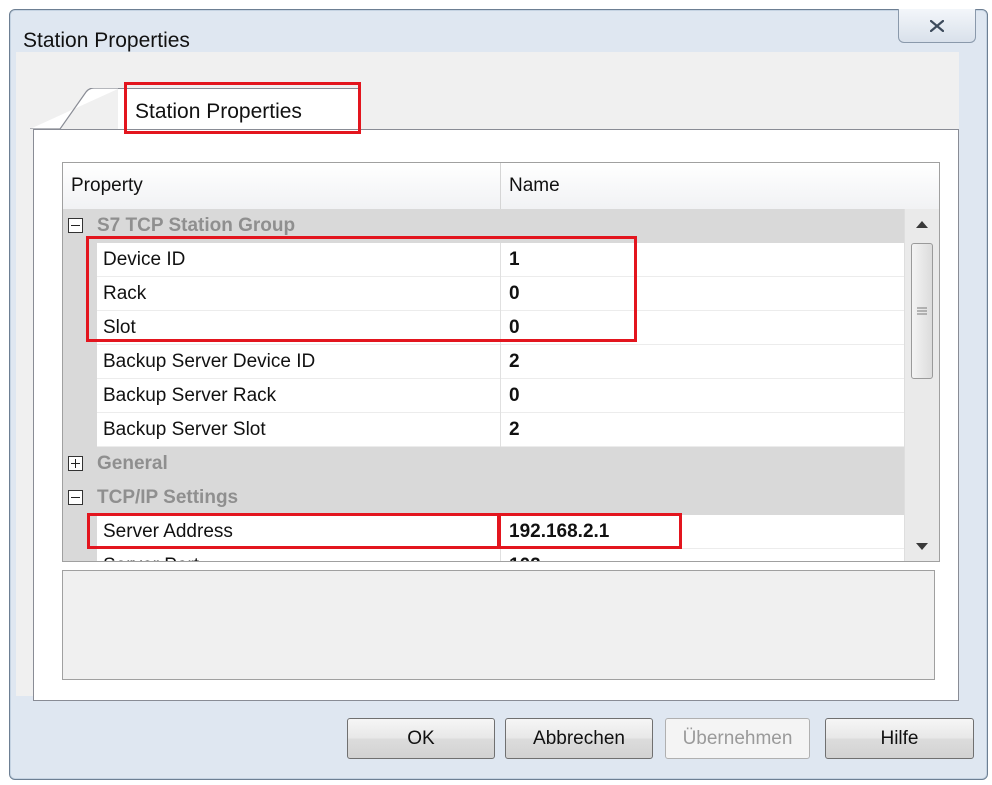 Image resolution: width=992 pixels, height=785 pixels. I want to click on scroll-thumb, so click(922, 311).